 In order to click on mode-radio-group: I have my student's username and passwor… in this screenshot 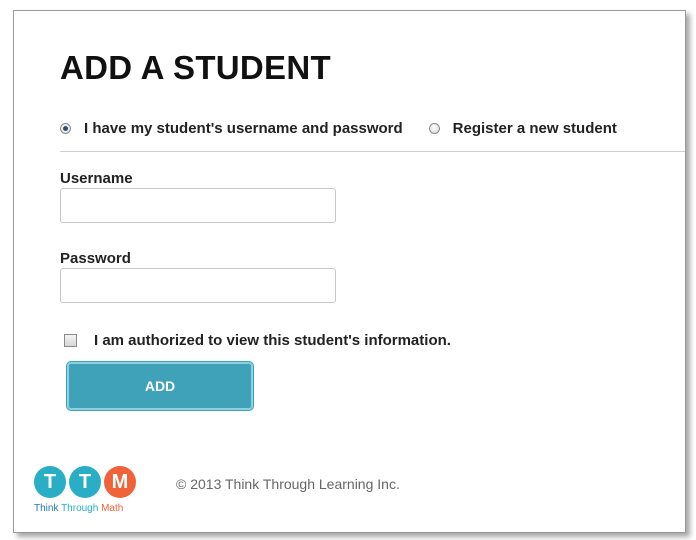, I will do `click(338, 128)`.